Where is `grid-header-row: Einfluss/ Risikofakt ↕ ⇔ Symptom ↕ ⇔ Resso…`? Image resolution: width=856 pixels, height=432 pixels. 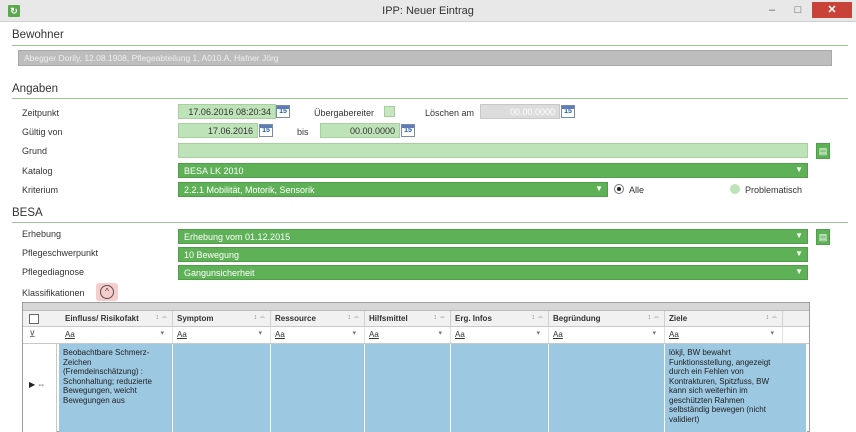
grid-header-row: Einfluss/ Risikofakt ↕ ⇔ Symptom ↕ ⇔ Resso… is located at coordinates (416, 319).